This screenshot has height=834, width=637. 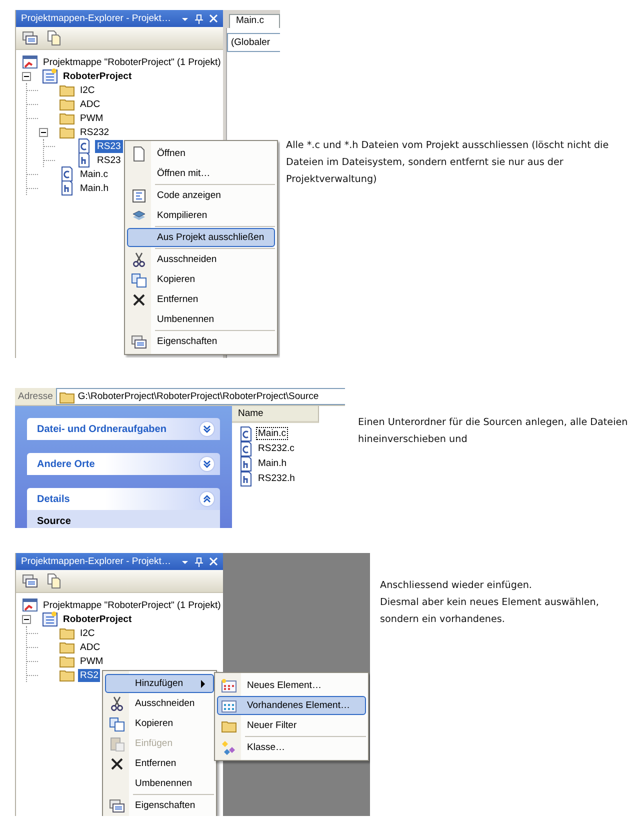 I want to click on menu-item: Code anzeigen, so click(x=201, y=195).